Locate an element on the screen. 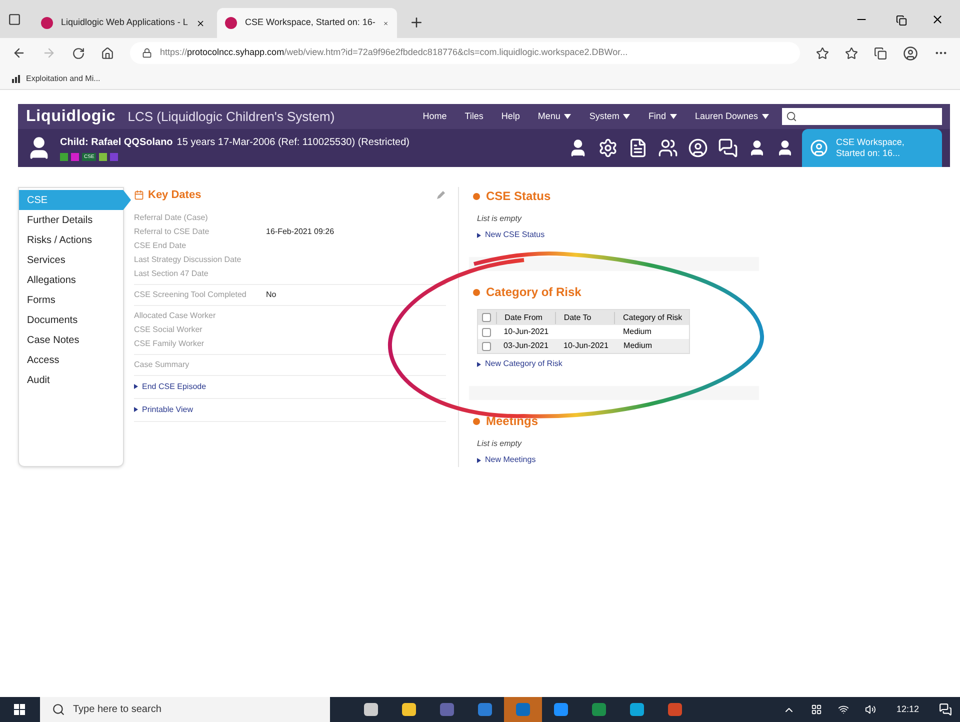  sidebar-item: Further Details is located at coordinates (71, 220).